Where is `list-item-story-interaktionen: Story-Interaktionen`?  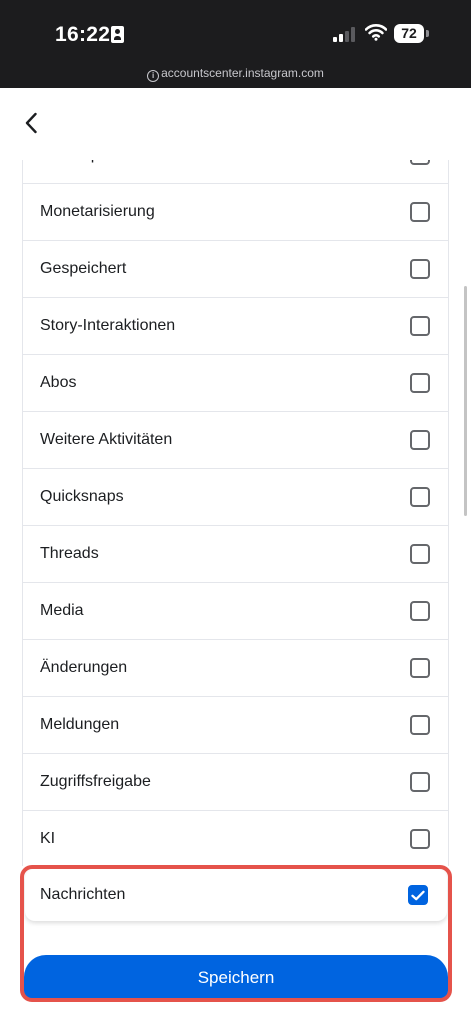
list-item-story-interaktionen: Story-Interaktionen is located at coordinates (235, 326).